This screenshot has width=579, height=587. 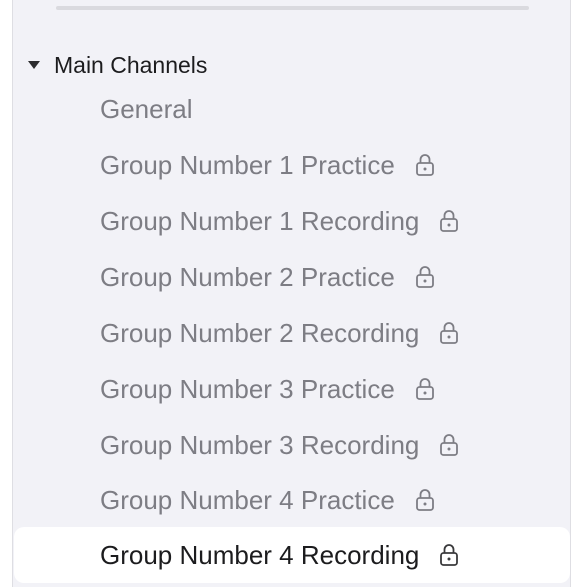 What do you see at coordinates (247, 276) in the screenshot?
I see `channel-label: Group Number 2 Practice` at bounding box center [247, 276].